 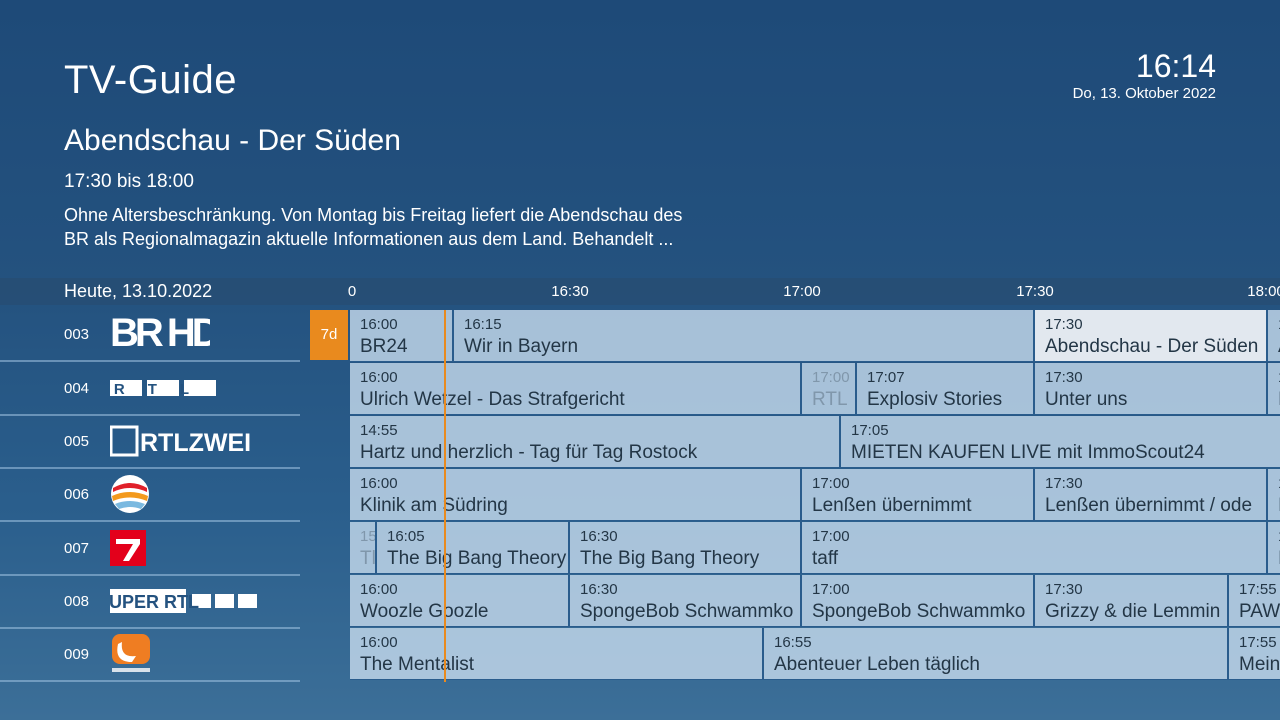 I want to click on program-name: Explosiv Stories, so click(x=935, y=399).